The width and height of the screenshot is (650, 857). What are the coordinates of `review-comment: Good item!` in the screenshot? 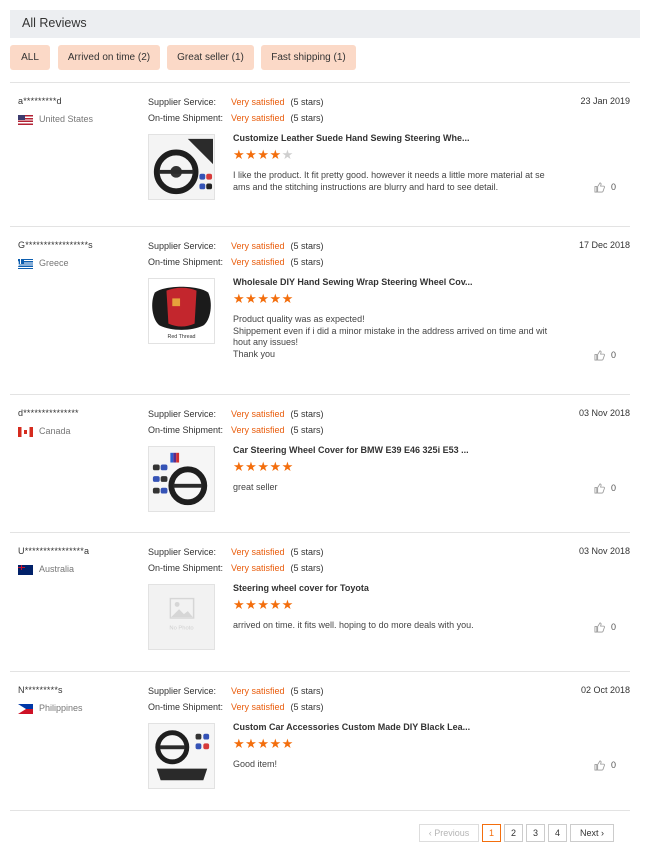 It's located at (255, 764).